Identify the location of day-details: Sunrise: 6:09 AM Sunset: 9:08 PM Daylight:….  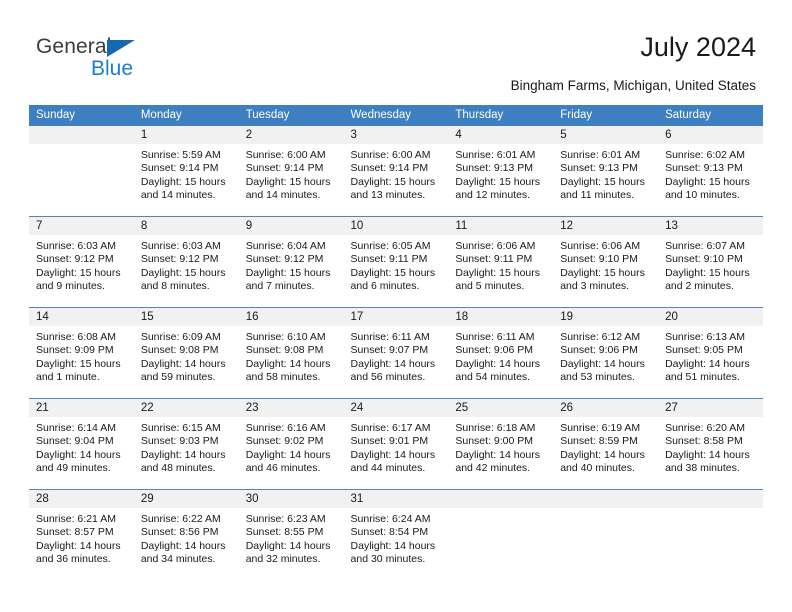
(186, 355).